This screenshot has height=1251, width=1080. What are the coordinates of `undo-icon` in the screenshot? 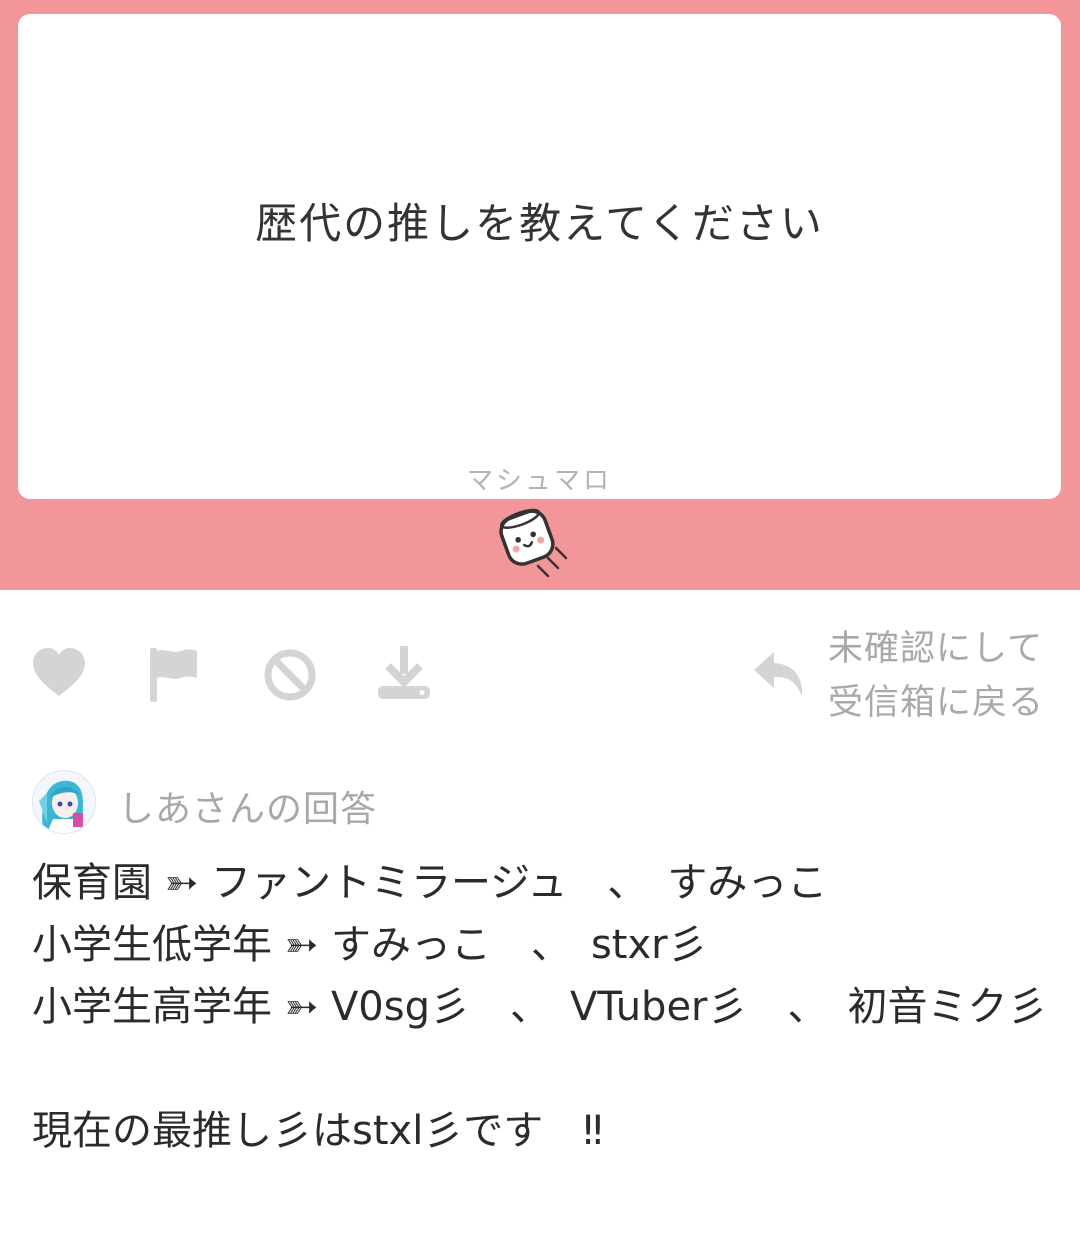 It's located at (780, 675).